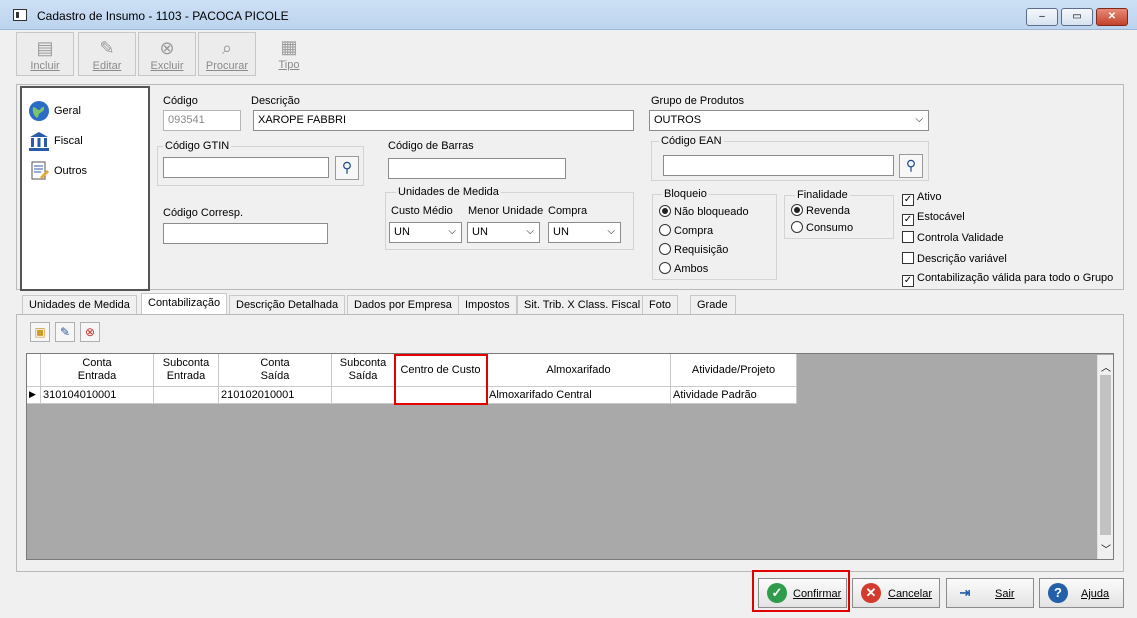 Image resolution: width=1137 pixels, height=618 pixels. Describe the element at coordinates (954, 258) in the screenshot. I see `descricao-variavel-checkbox: Descrição variável` at that location.